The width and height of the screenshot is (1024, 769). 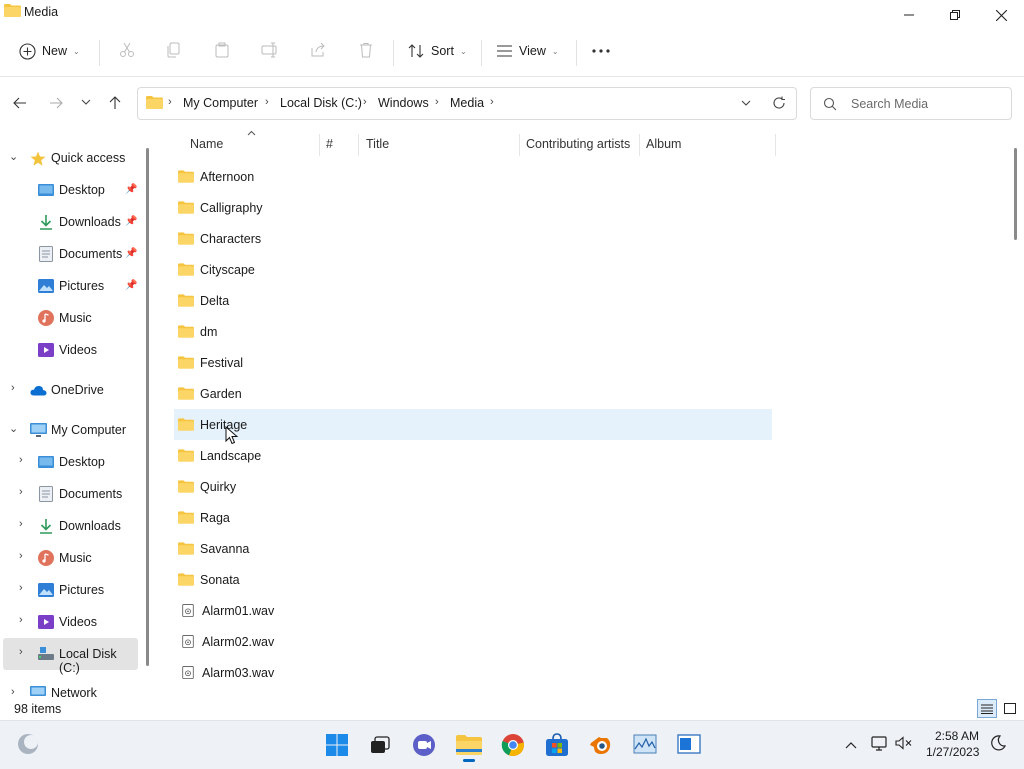 I want to click on breadcrumb-my-computer: My Computer, so click(x=220, y=103).